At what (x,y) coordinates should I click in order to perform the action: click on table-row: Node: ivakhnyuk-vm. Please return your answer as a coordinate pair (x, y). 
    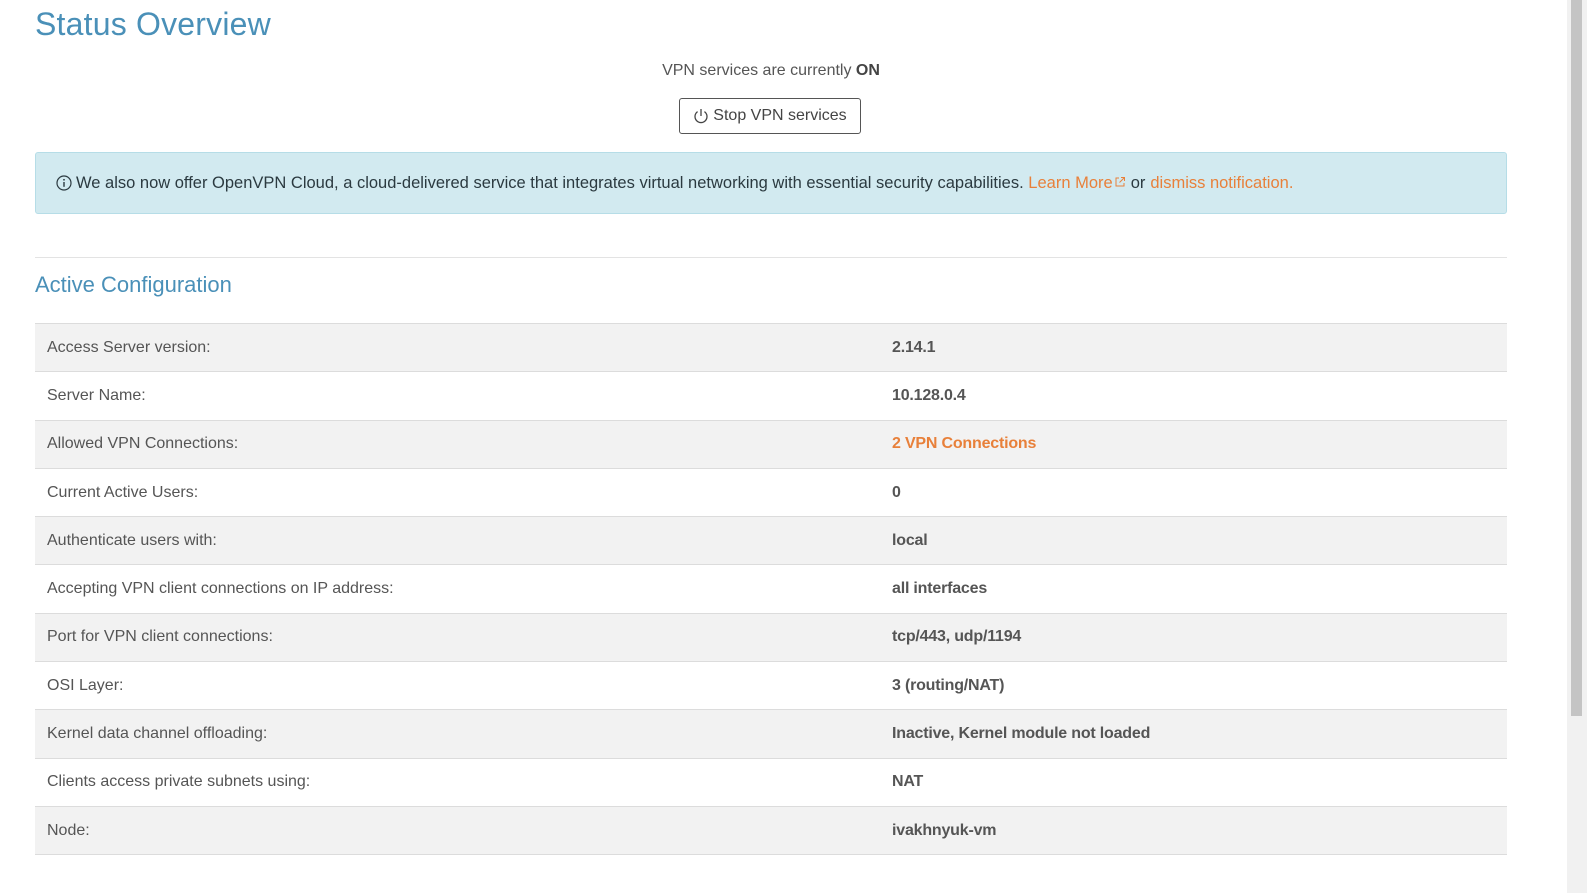
    Looking at the image, I should click on (771, 831).